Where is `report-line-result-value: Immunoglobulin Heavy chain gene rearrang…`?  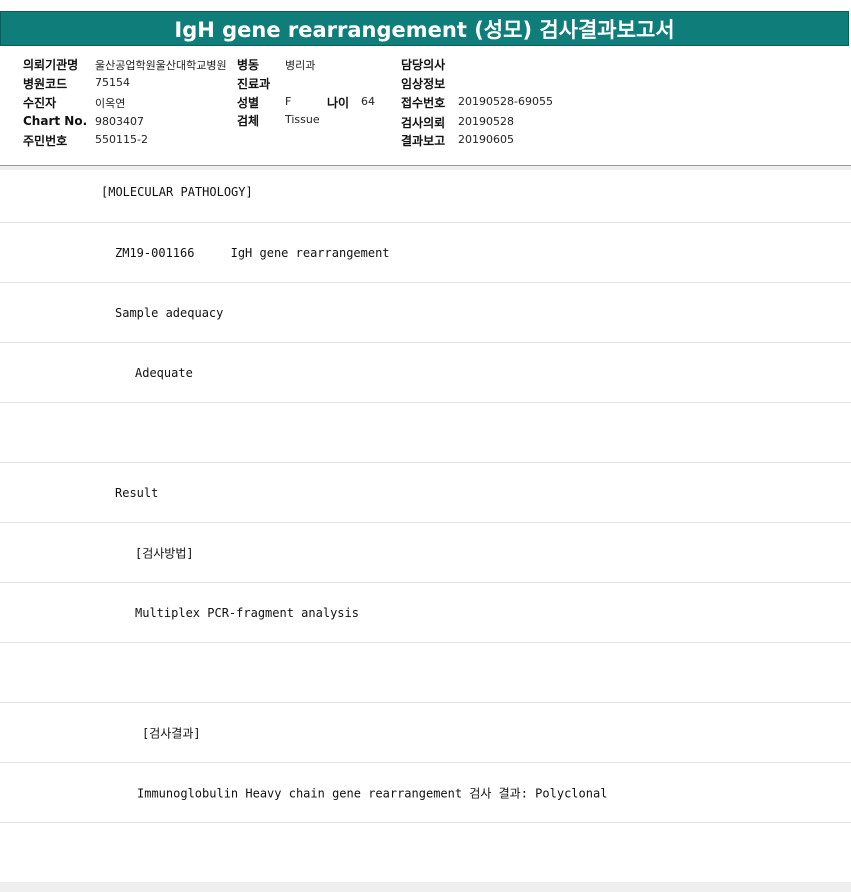 report-line-result-value: Immunoglobulin Heavy chain gene rearrang… is located at coordinates (372, 793).